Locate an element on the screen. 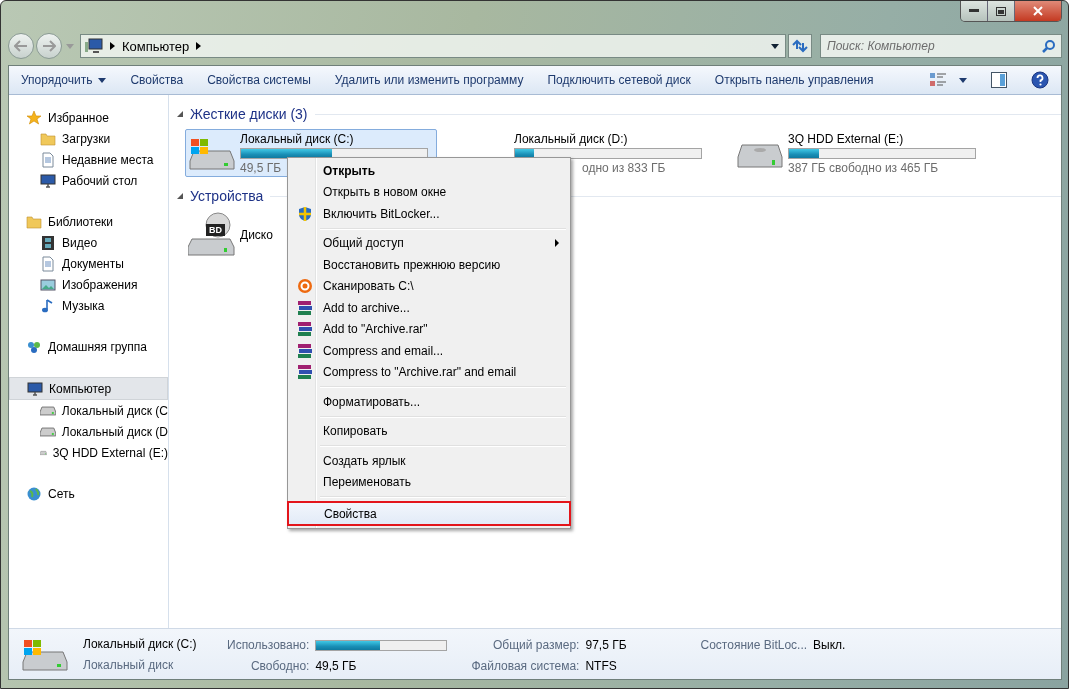  drive-name: Локальный диск (D:) is located at coordinates (571, 138).